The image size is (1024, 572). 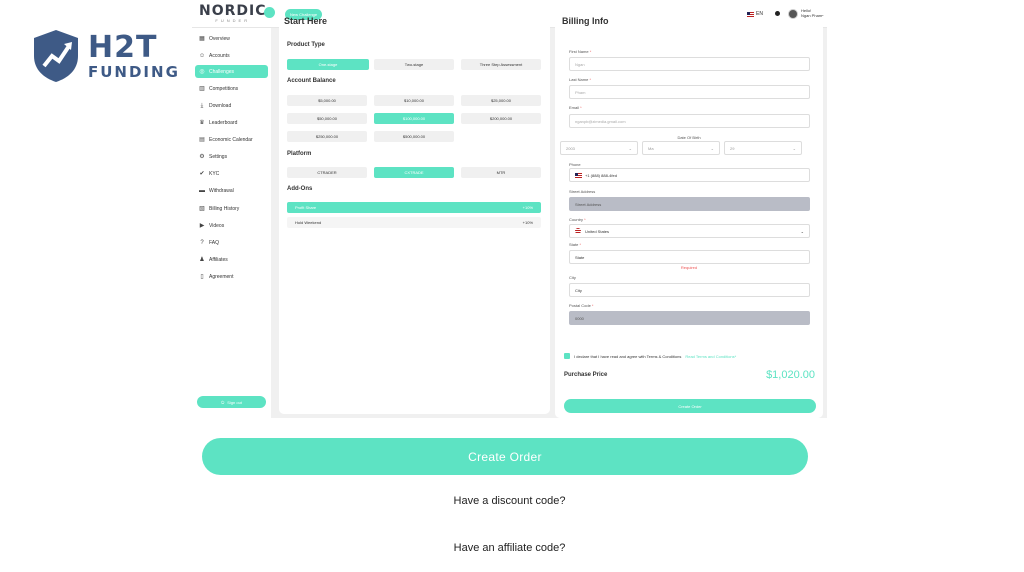 What do you see at coordinates (214, 242) in the screenshot?
I see `sidebar-item-label: FAQ` at bounding box center [214, 242].